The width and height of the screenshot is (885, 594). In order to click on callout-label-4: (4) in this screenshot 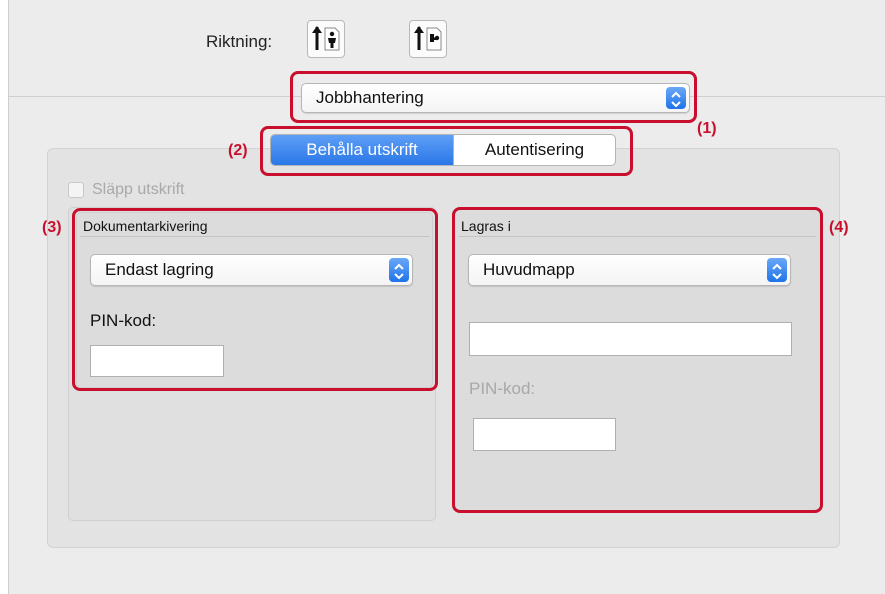, I will do `click(839, 227)`.